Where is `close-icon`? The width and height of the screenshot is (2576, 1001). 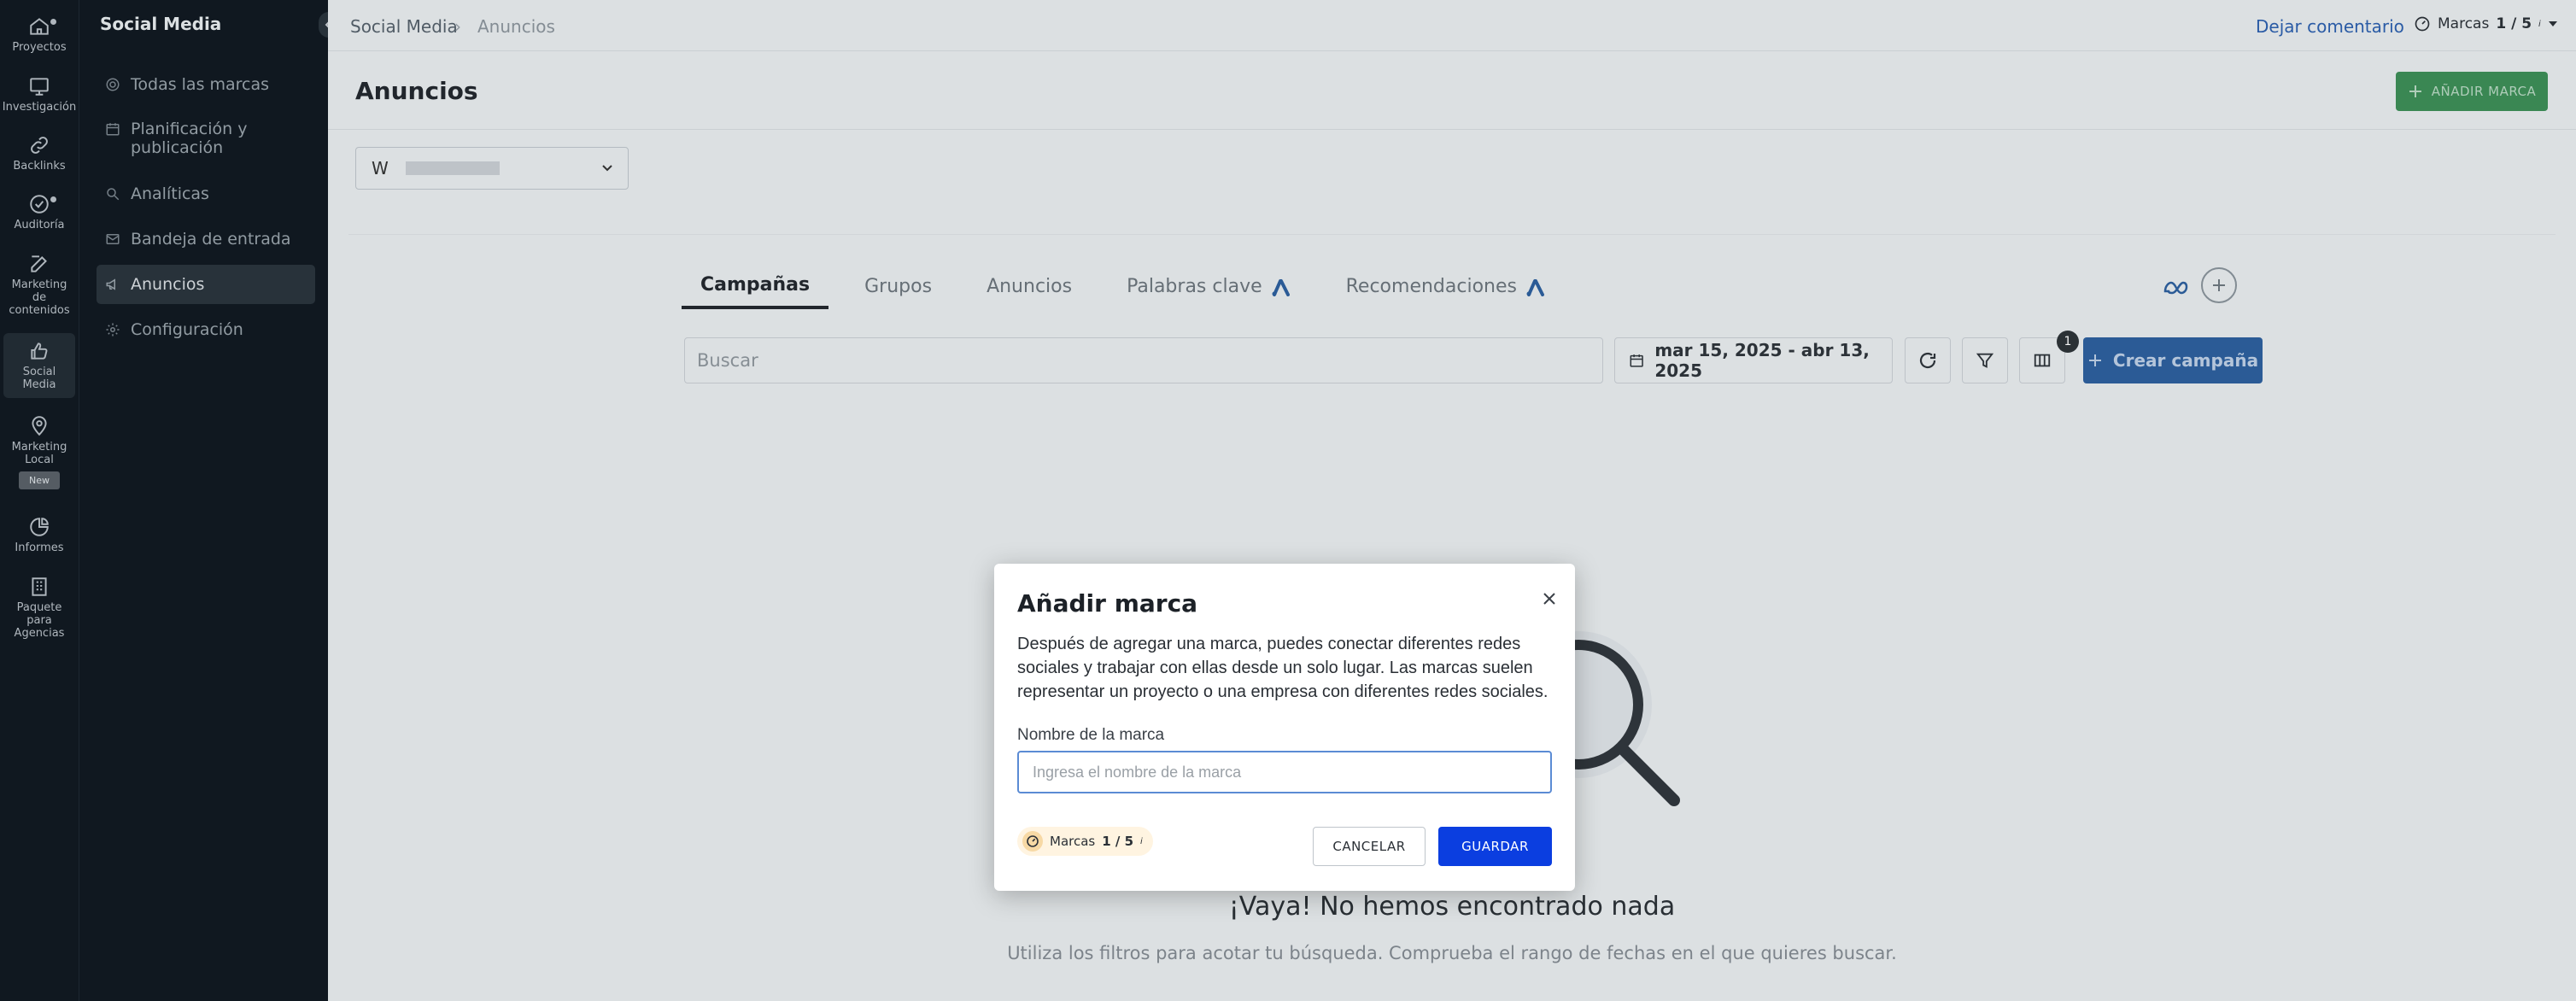 close-icon is located at coordinates (1549, 599).